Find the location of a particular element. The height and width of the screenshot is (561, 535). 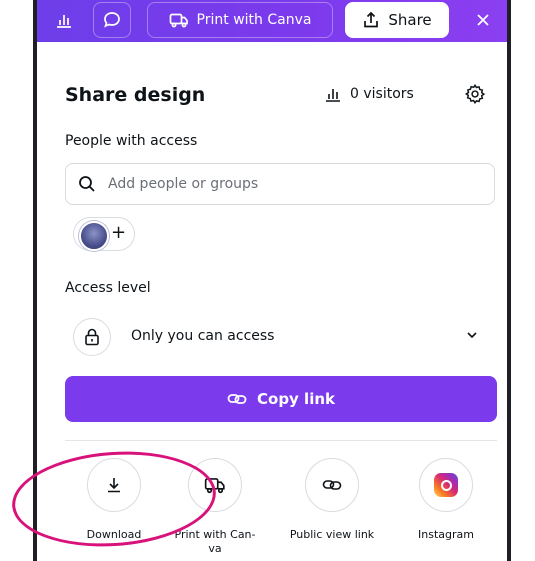

copy-link-button: Copy link is located at coordinates (281, 399).